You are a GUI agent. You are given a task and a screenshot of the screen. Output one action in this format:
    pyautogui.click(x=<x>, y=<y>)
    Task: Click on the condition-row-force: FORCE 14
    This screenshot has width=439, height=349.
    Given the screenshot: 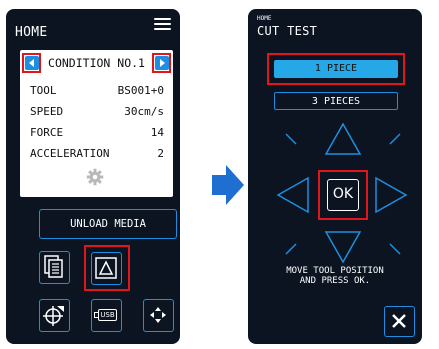 What is the action you would take?
    pyautogui.click(x=97, y=134)
    